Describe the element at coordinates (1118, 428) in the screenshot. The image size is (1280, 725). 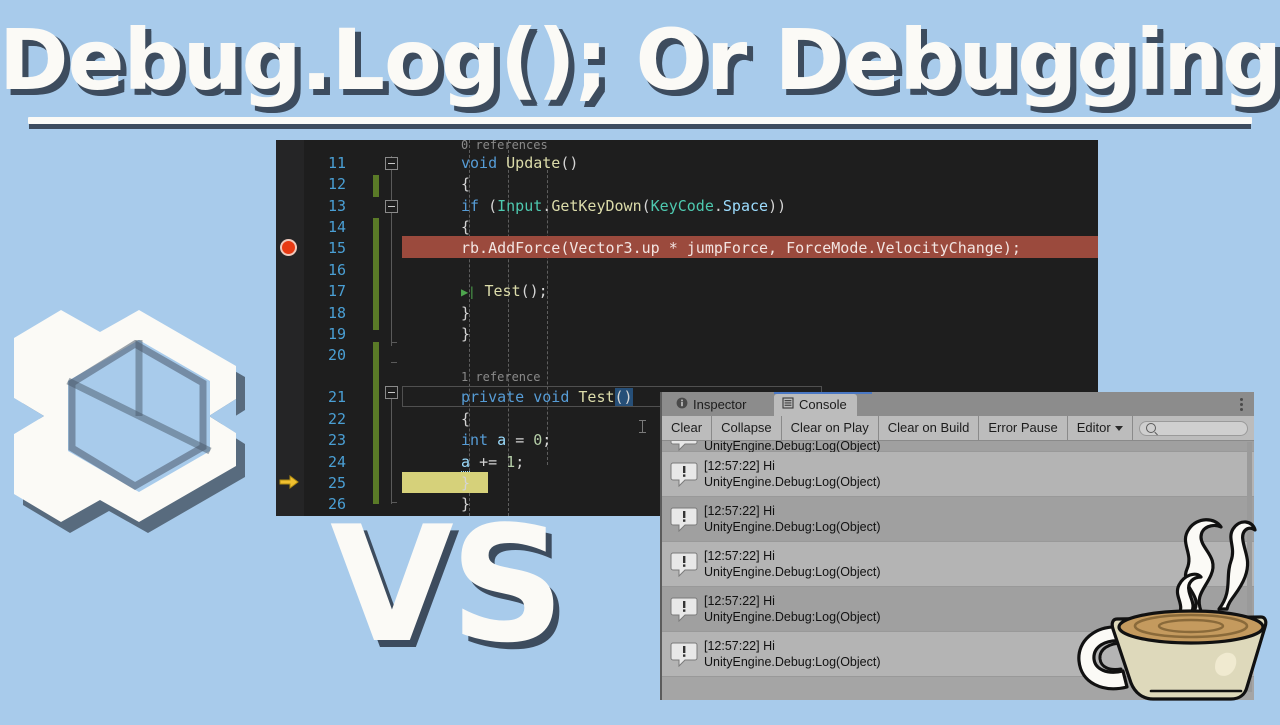
I see `chevron-down-icon` at that location.